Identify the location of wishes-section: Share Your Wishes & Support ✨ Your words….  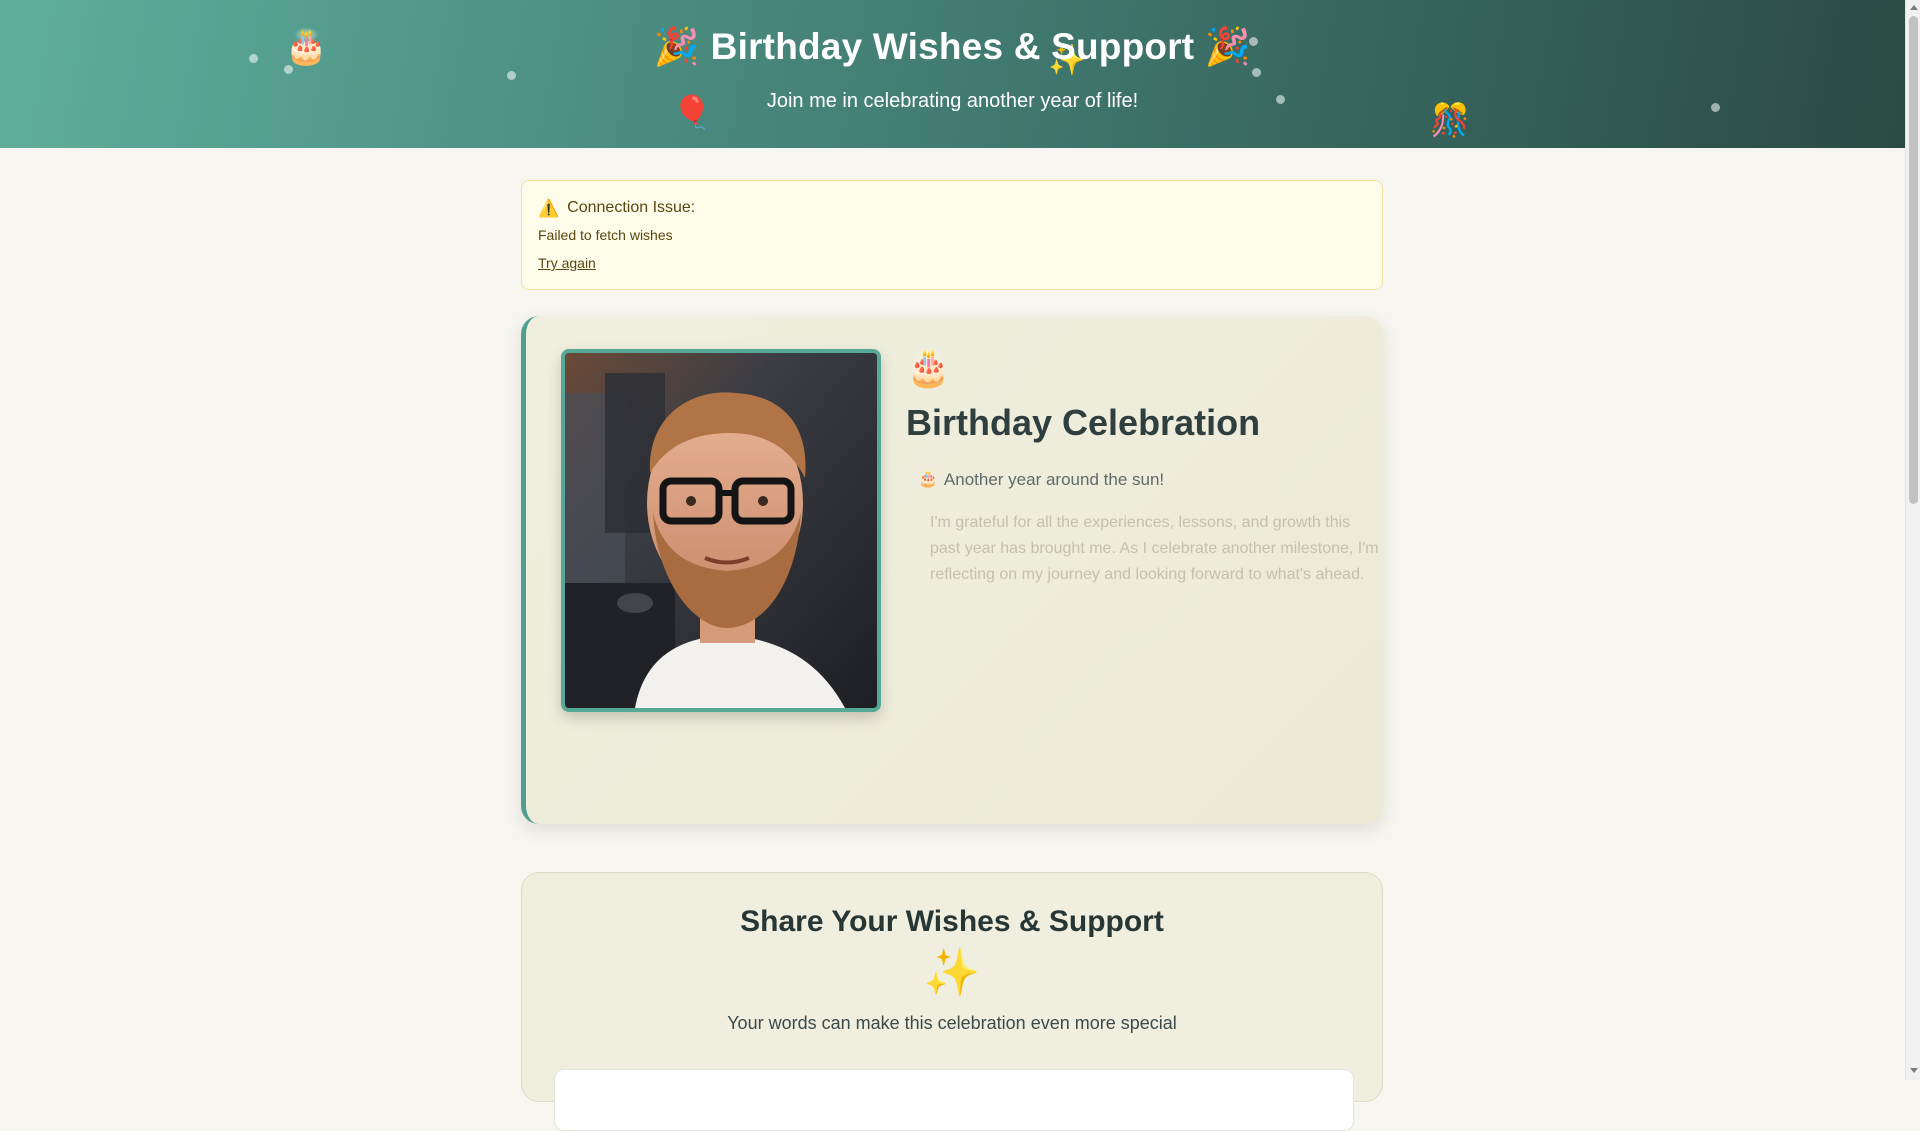
(952, 1001).